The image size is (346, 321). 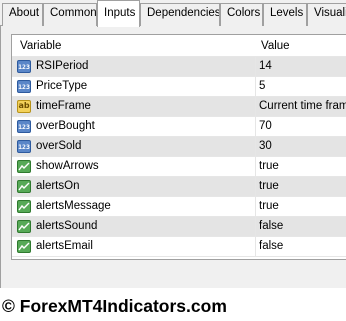 What do you see at coordinates (59, 146) in the screenshot?
I see `variable-name: overSold` at bounding box center [59, 146].